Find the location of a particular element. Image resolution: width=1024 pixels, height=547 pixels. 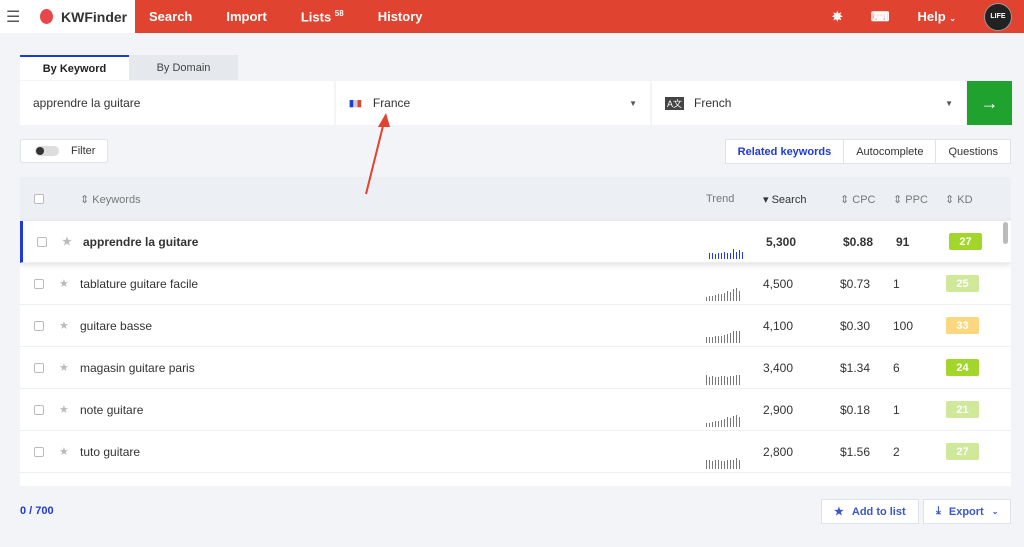

keyword-input: apprendre la guitare is located at coordinates (177, 103).